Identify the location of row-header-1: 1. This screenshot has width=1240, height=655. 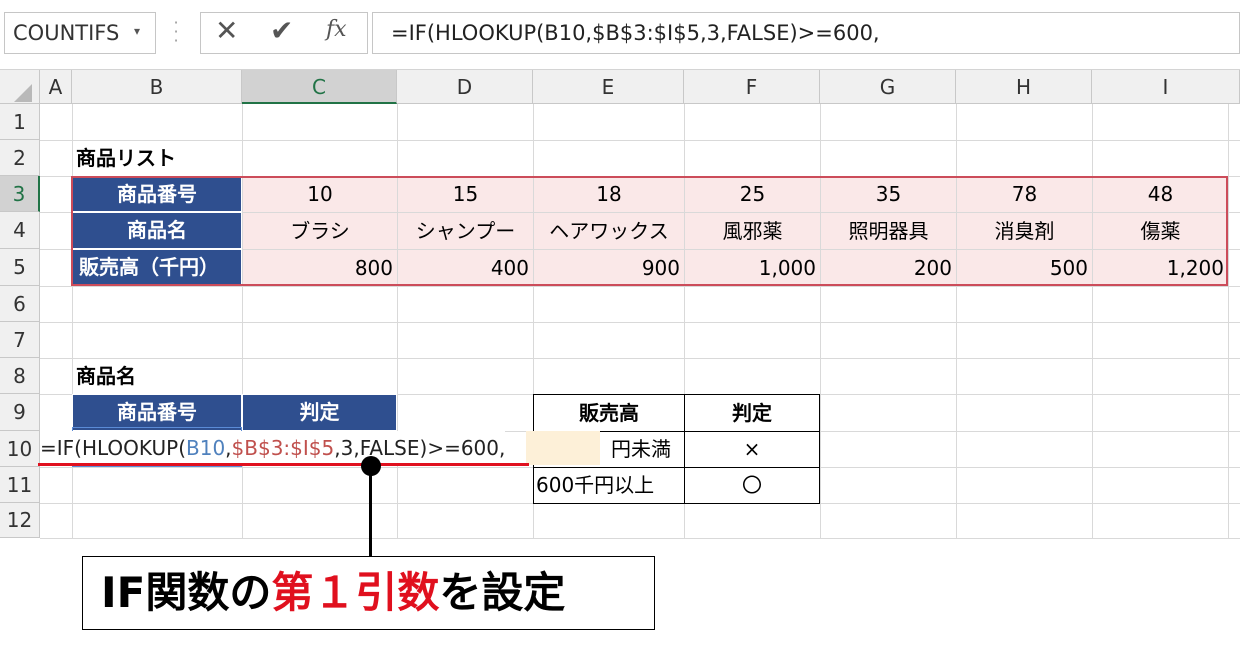
(20, 122).